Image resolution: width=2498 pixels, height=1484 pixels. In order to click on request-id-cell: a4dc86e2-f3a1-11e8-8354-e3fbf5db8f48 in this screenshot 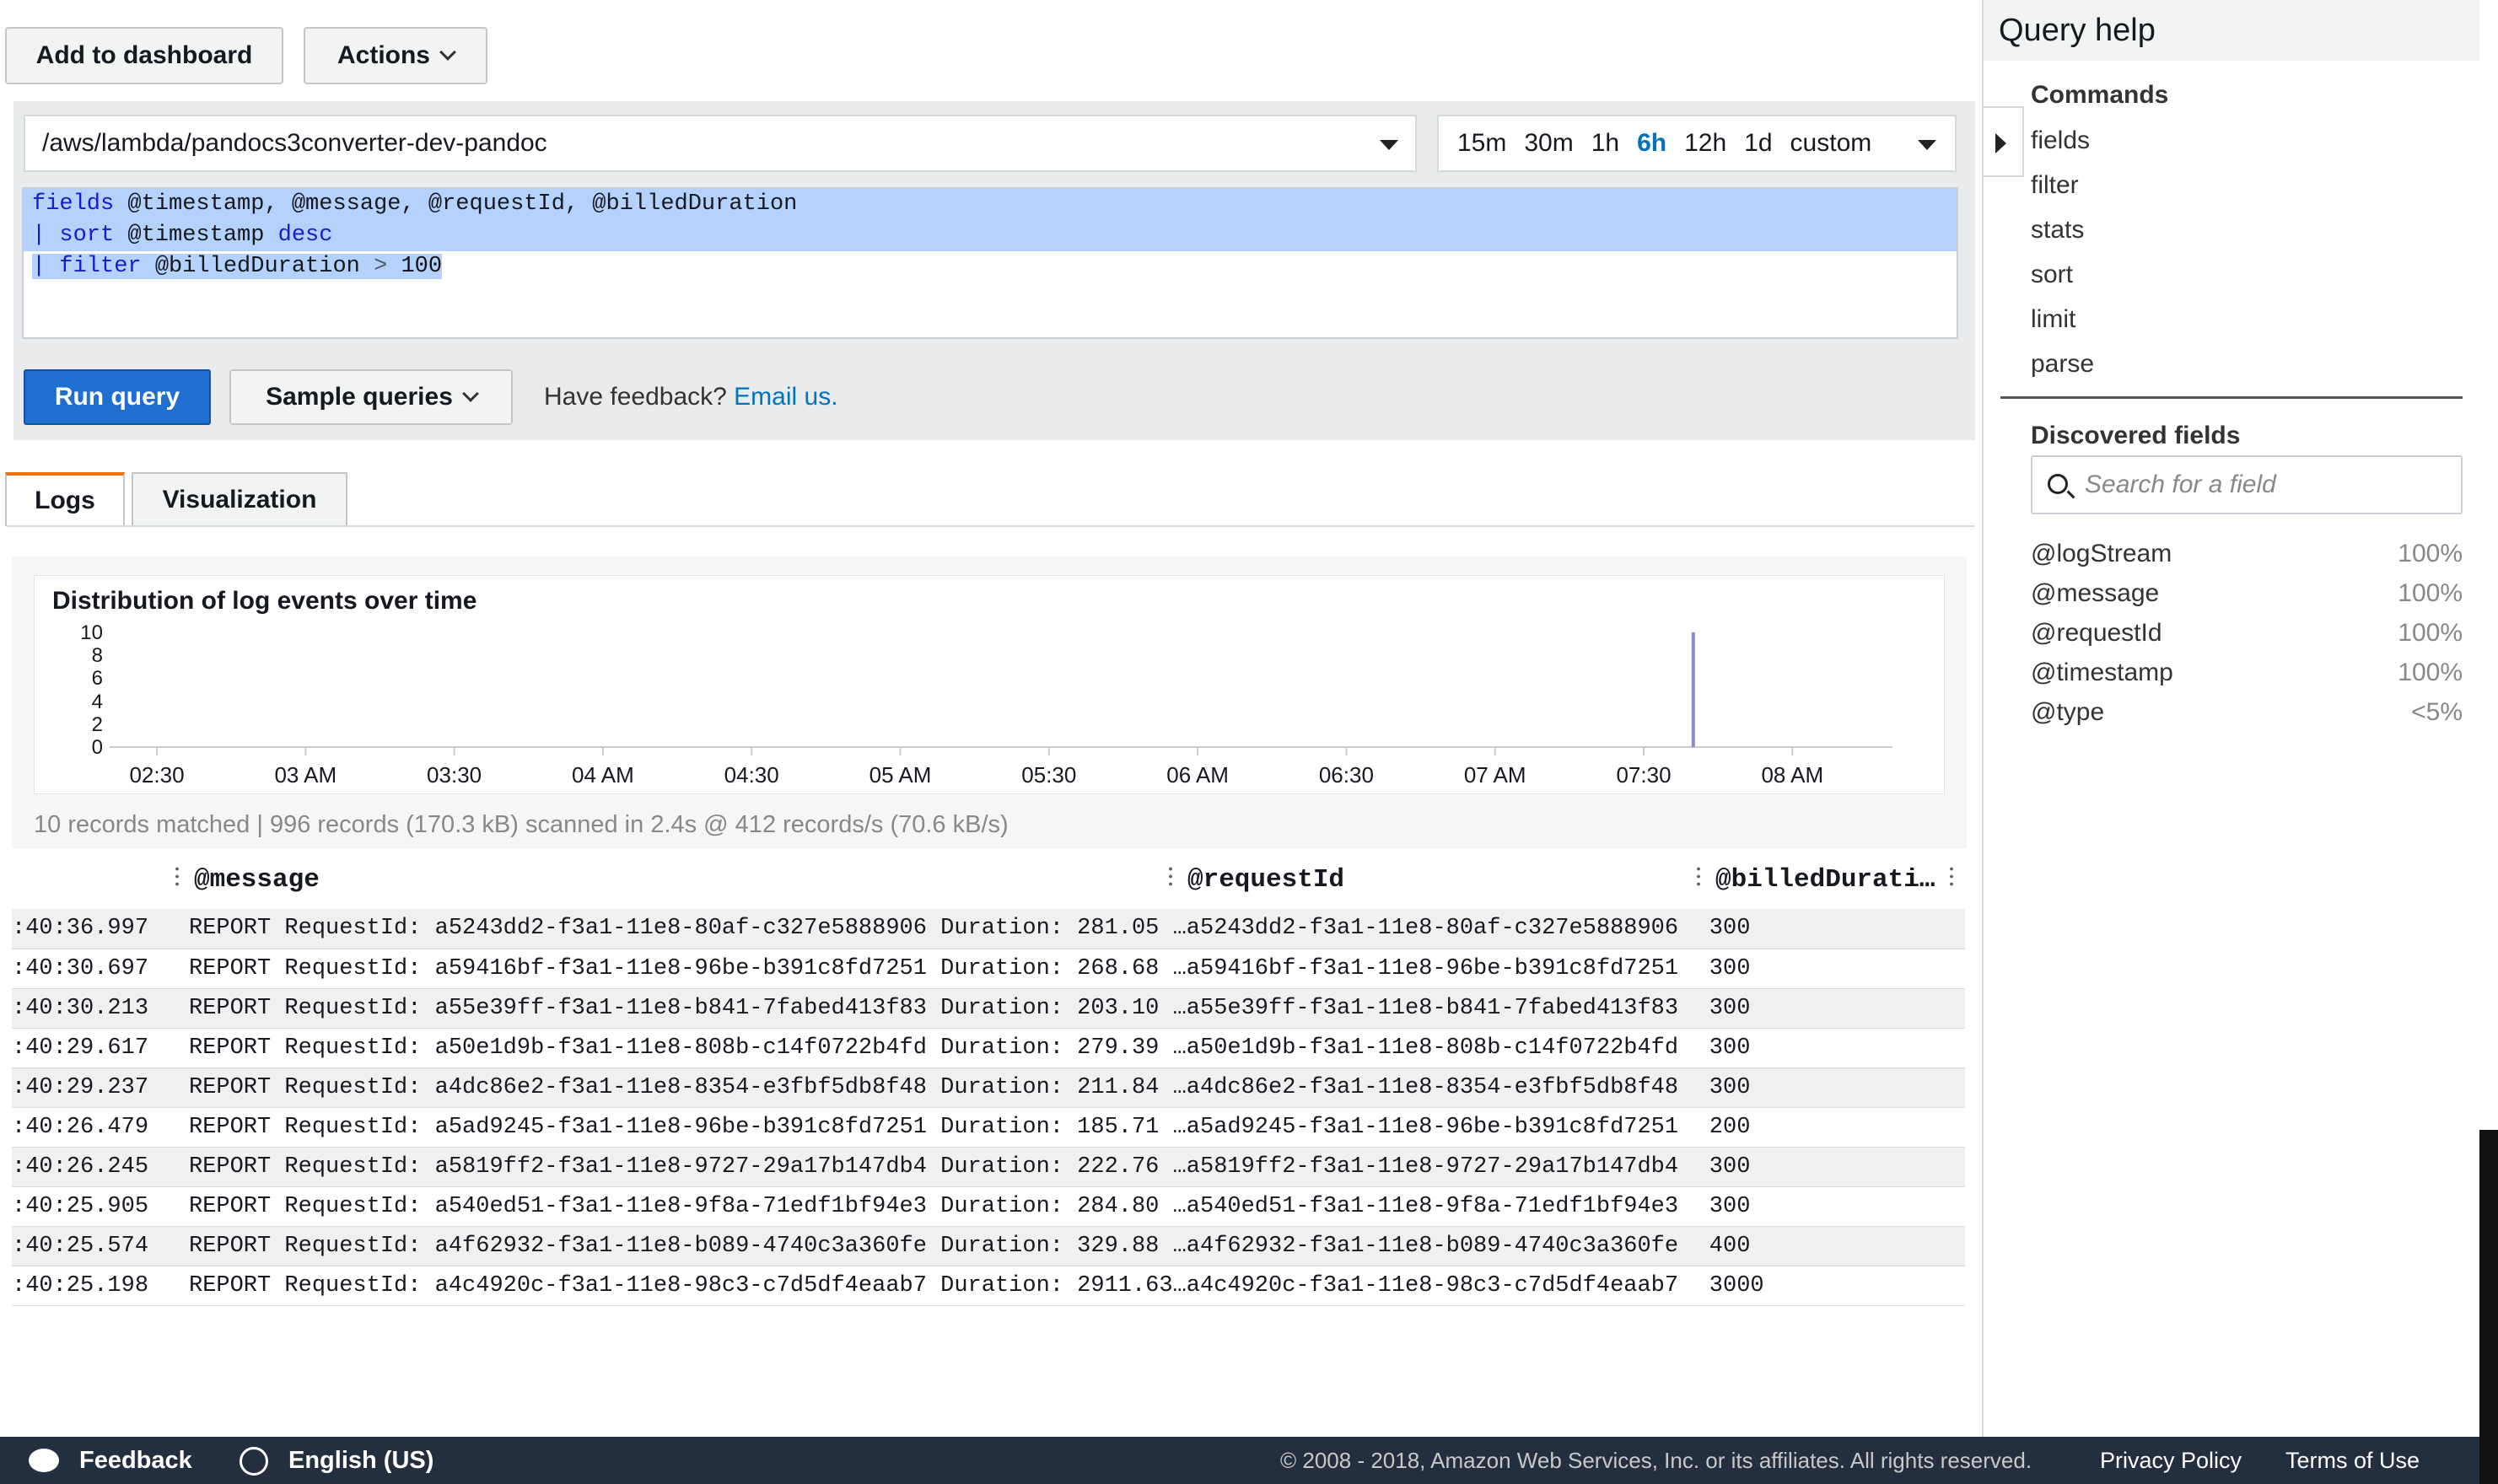, I will do `click(1432, 1087)`.